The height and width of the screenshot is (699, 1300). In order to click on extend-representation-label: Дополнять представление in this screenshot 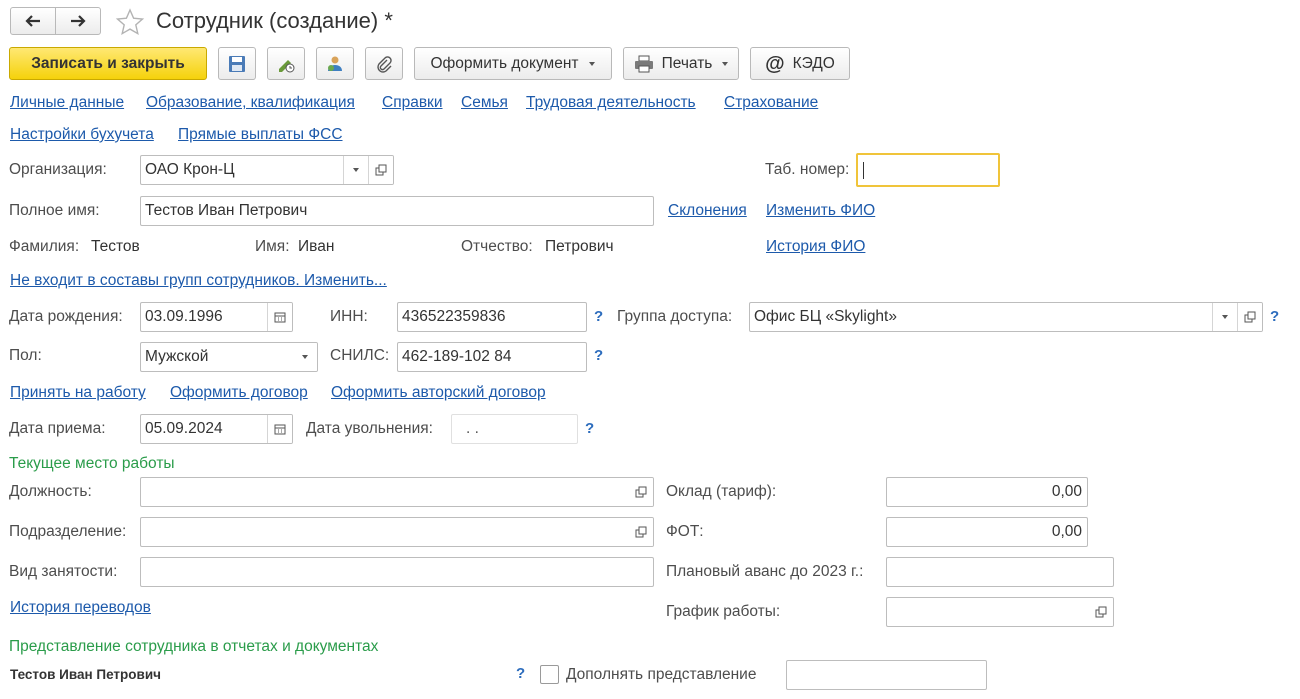, I will do `click(661, 674)`.